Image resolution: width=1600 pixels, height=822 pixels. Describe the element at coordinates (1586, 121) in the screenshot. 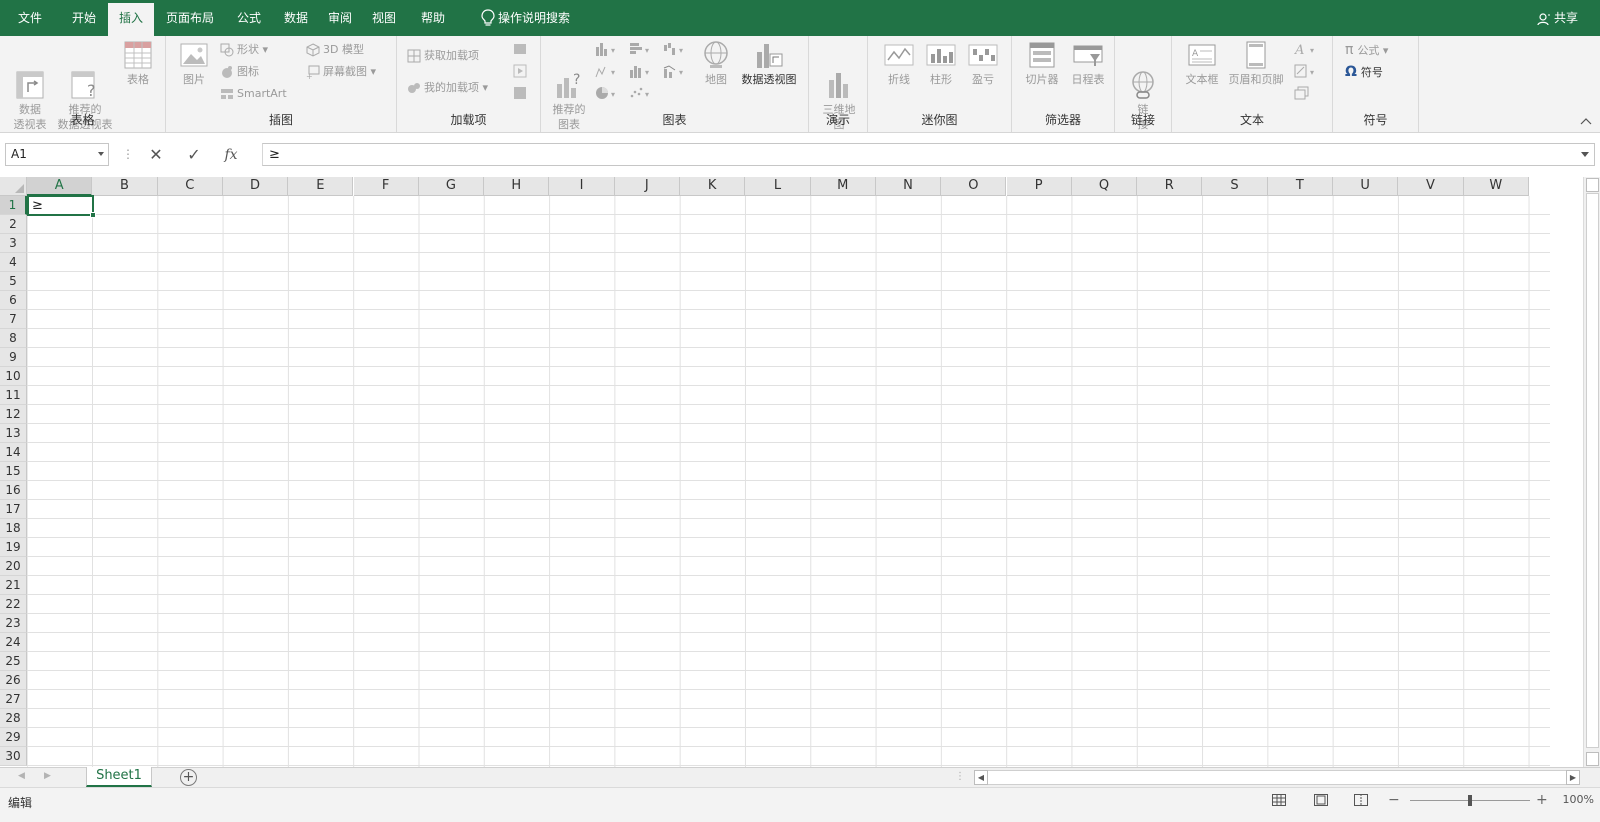

I see `collapse-ribbon-icon` at that location.